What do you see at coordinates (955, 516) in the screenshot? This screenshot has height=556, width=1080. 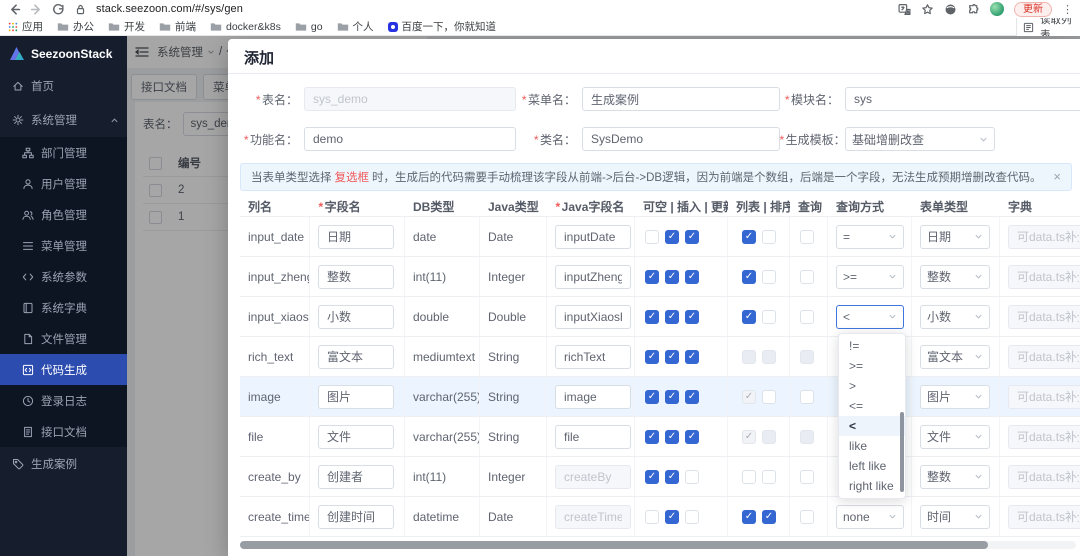 I see `form-type-select: 时间` at bounding box center [955, 516].